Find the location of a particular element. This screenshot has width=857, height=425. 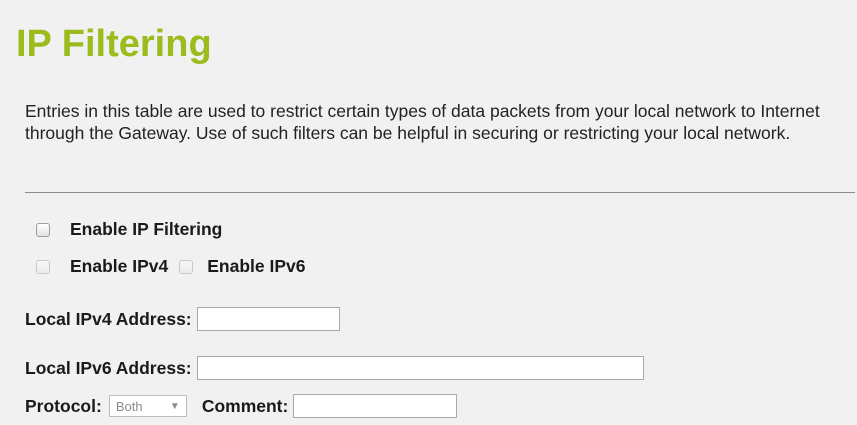

enable-ip-filtering-row: Enable IP Filtering is located at coordinates (129, 229).